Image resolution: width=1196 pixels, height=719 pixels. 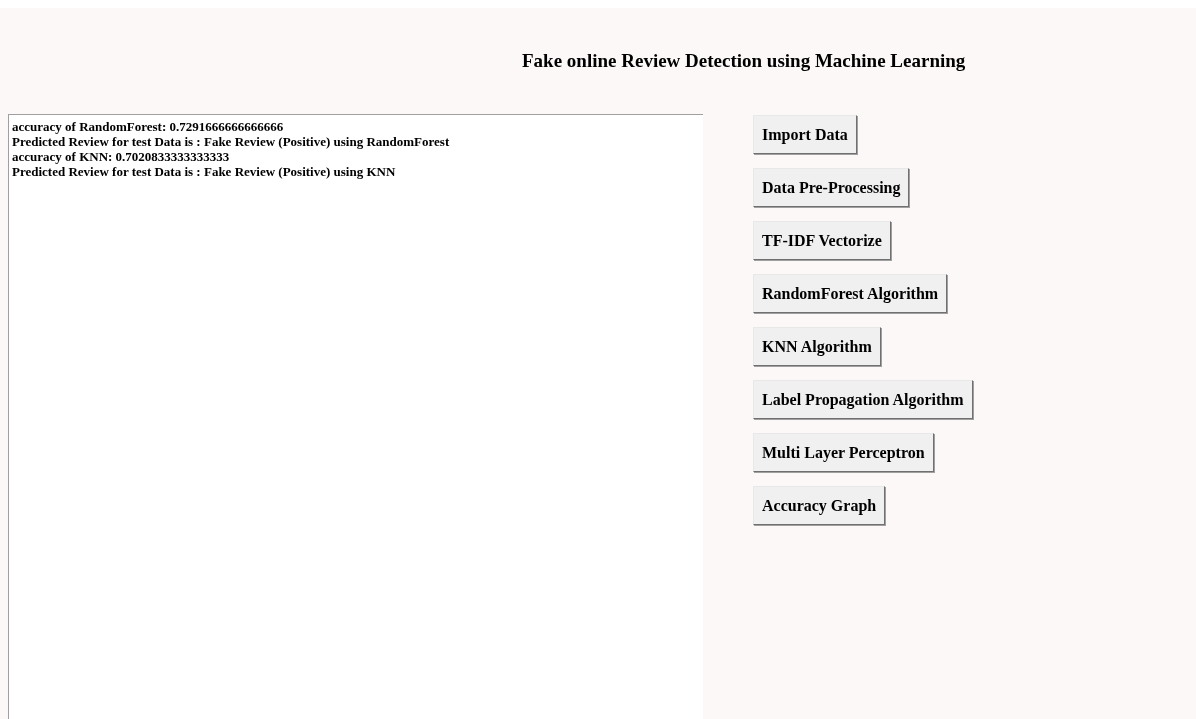 I want to click on app-title: Fake online Review Detection using Machine Learning, so click(x=744, y=60).